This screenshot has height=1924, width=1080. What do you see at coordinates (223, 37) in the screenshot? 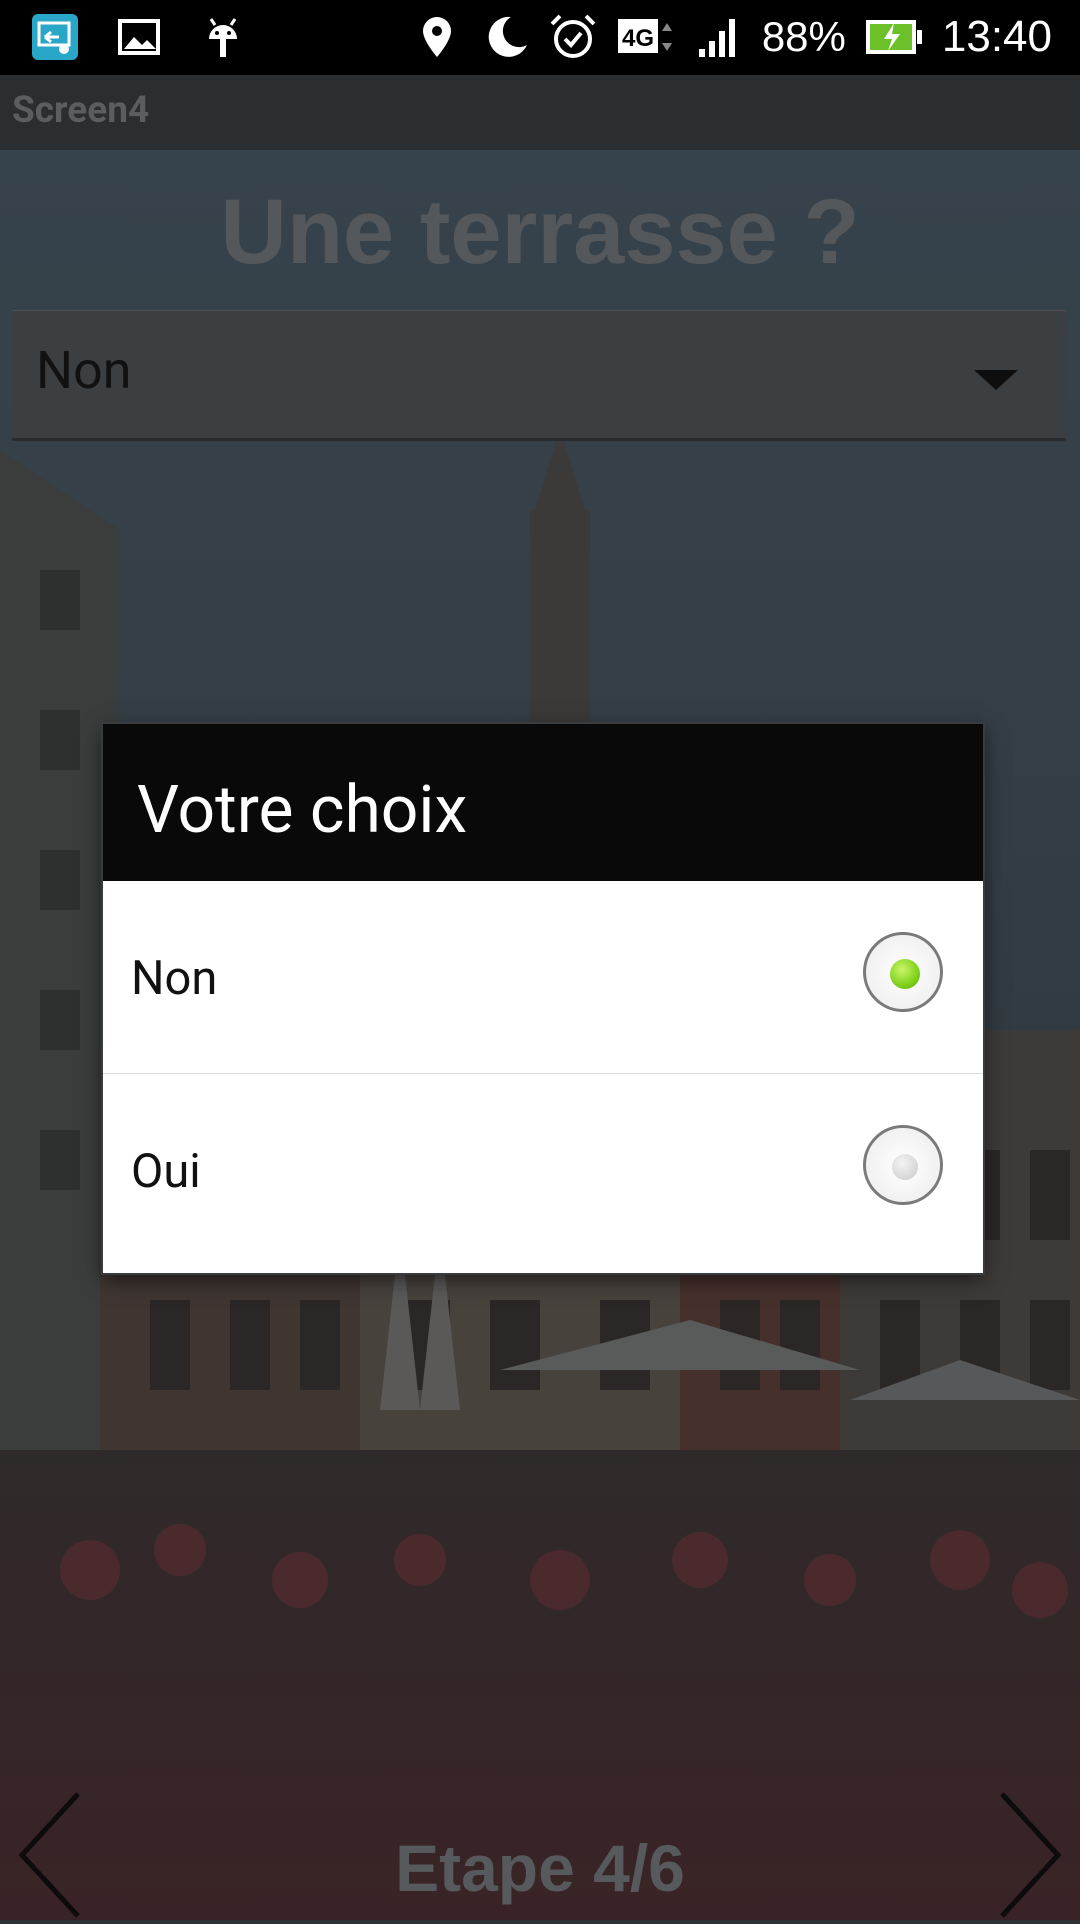
I see `android-debug-icon` at bounding box center [223, 37].